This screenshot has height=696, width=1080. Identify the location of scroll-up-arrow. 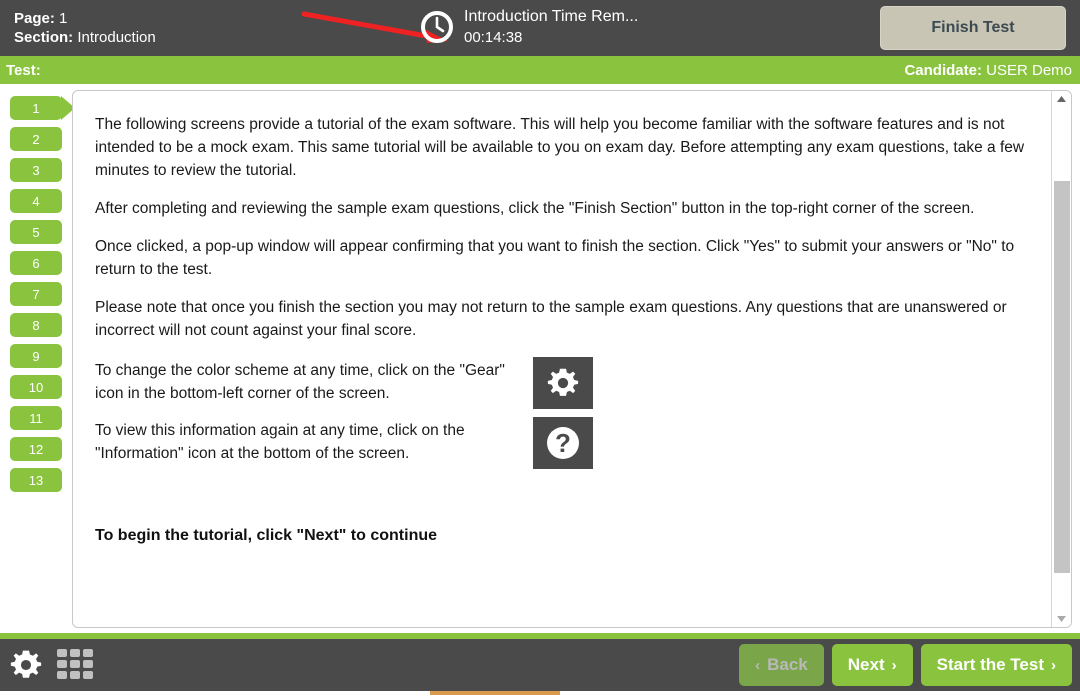
(1061, 99).